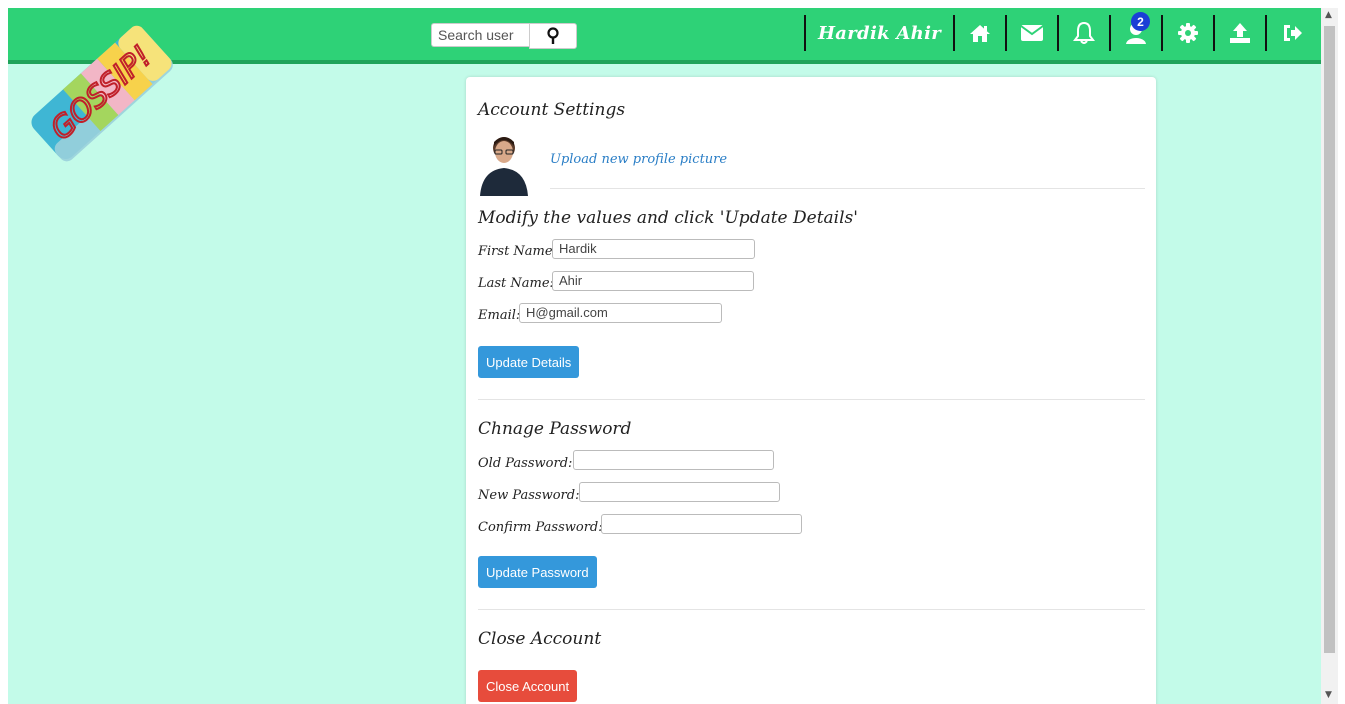 The width and height of the screenshot is (1345, 704). I want to click on logout-icon, so click(1292, 33).